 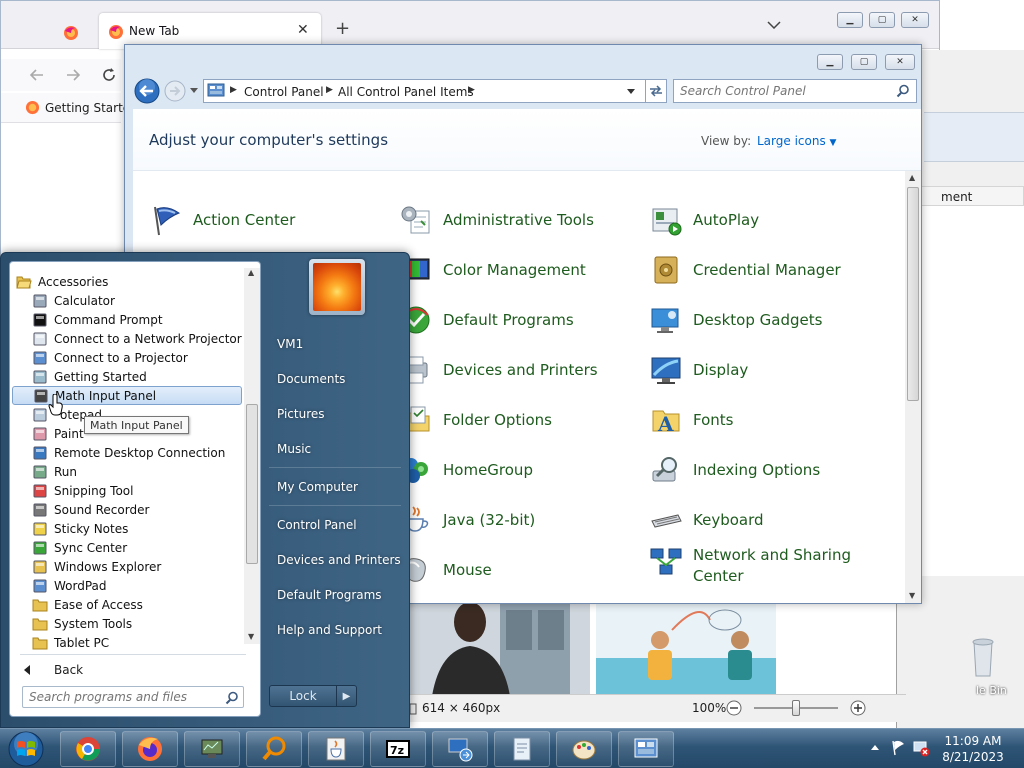 I want to click on cp-item-indexing-options: Indexing Options, so click(x=734, y=470).